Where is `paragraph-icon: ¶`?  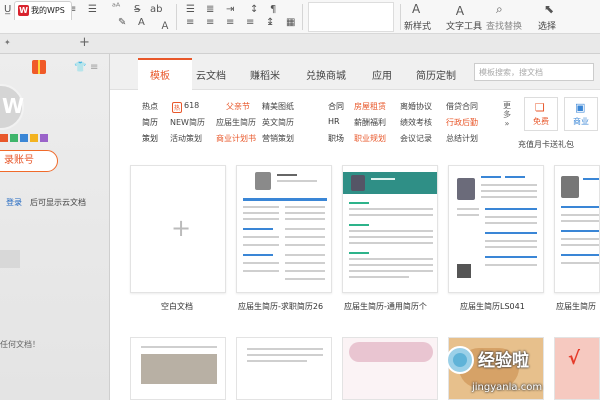 paragraph-icon: ¶ is located at coordinates (273, 9).